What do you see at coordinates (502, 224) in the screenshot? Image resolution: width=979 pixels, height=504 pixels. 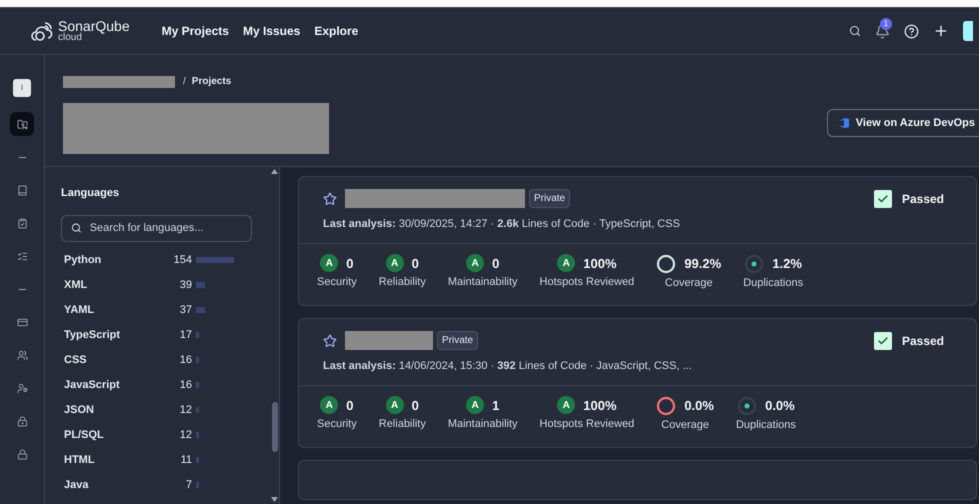 I see `analysis-info: Last analysis: 30/09/2025, 14:27 · 2.6k Lines of Code · TypeScript, CSS` at bounding box center [502, 224].